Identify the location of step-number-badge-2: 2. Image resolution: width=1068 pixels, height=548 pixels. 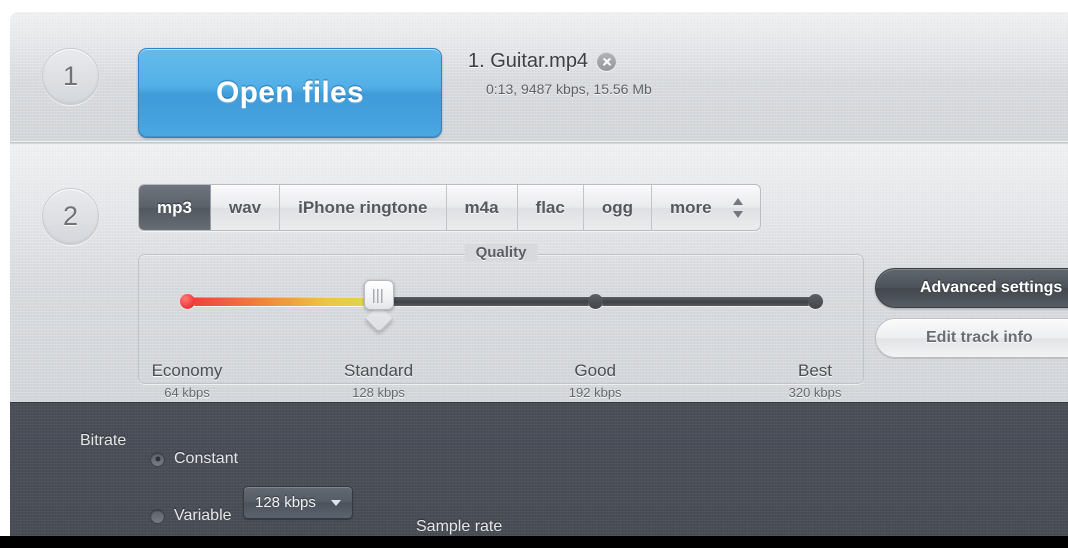
(70, 216).